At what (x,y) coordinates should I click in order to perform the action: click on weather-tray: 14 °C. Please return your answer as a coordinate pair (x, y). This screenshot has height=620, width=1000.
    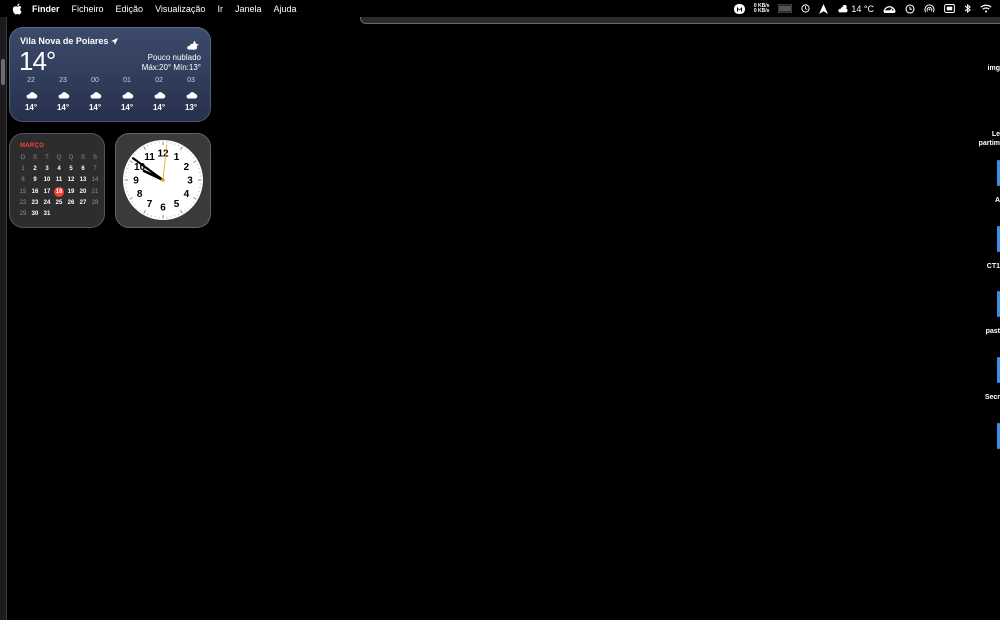
    Looking at the image, I should click on (855, 8).